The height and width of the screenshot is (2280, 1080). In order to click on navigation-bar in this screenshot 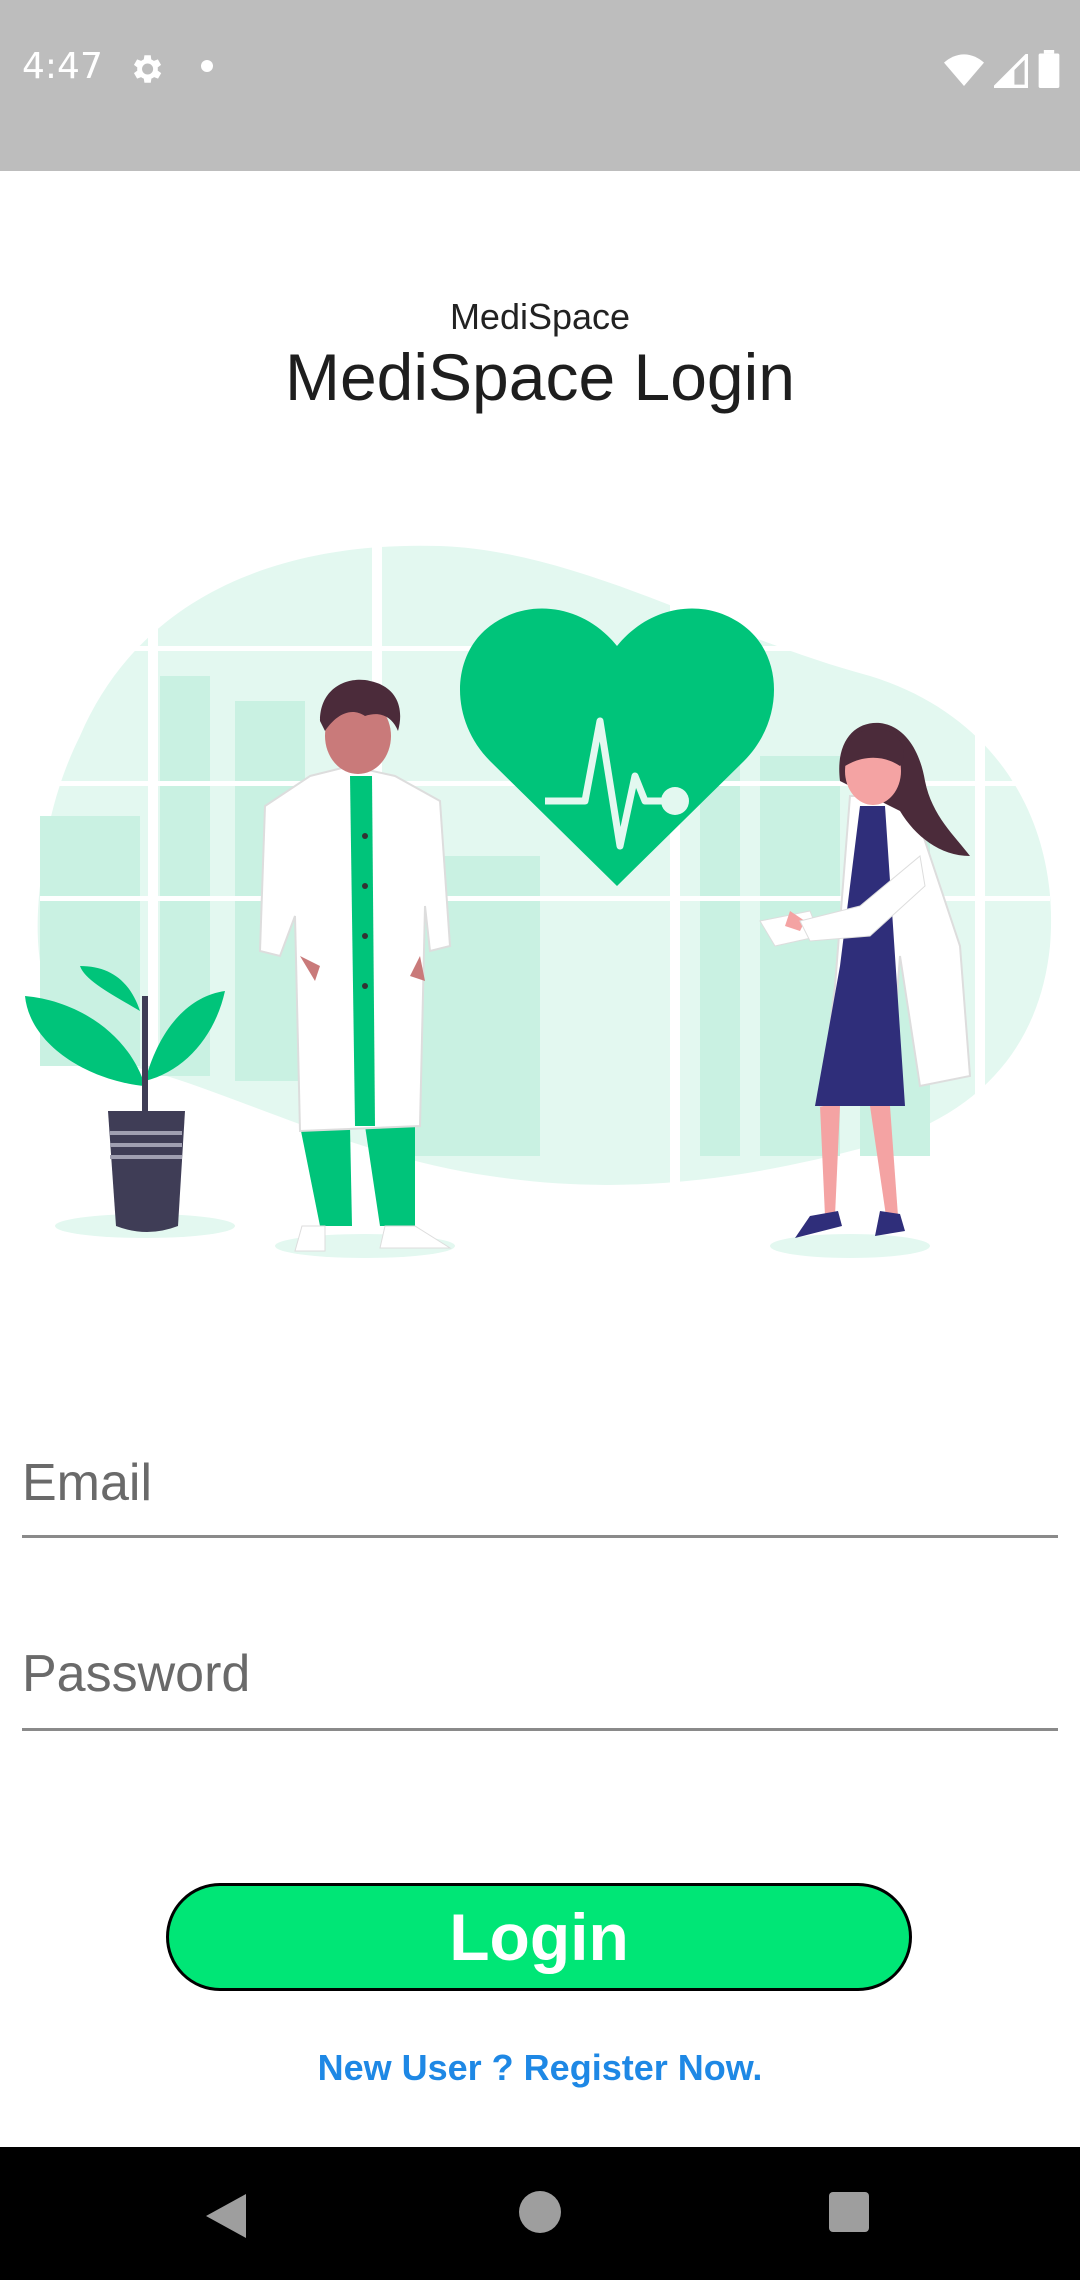, I will do `click(540, 2213)`.